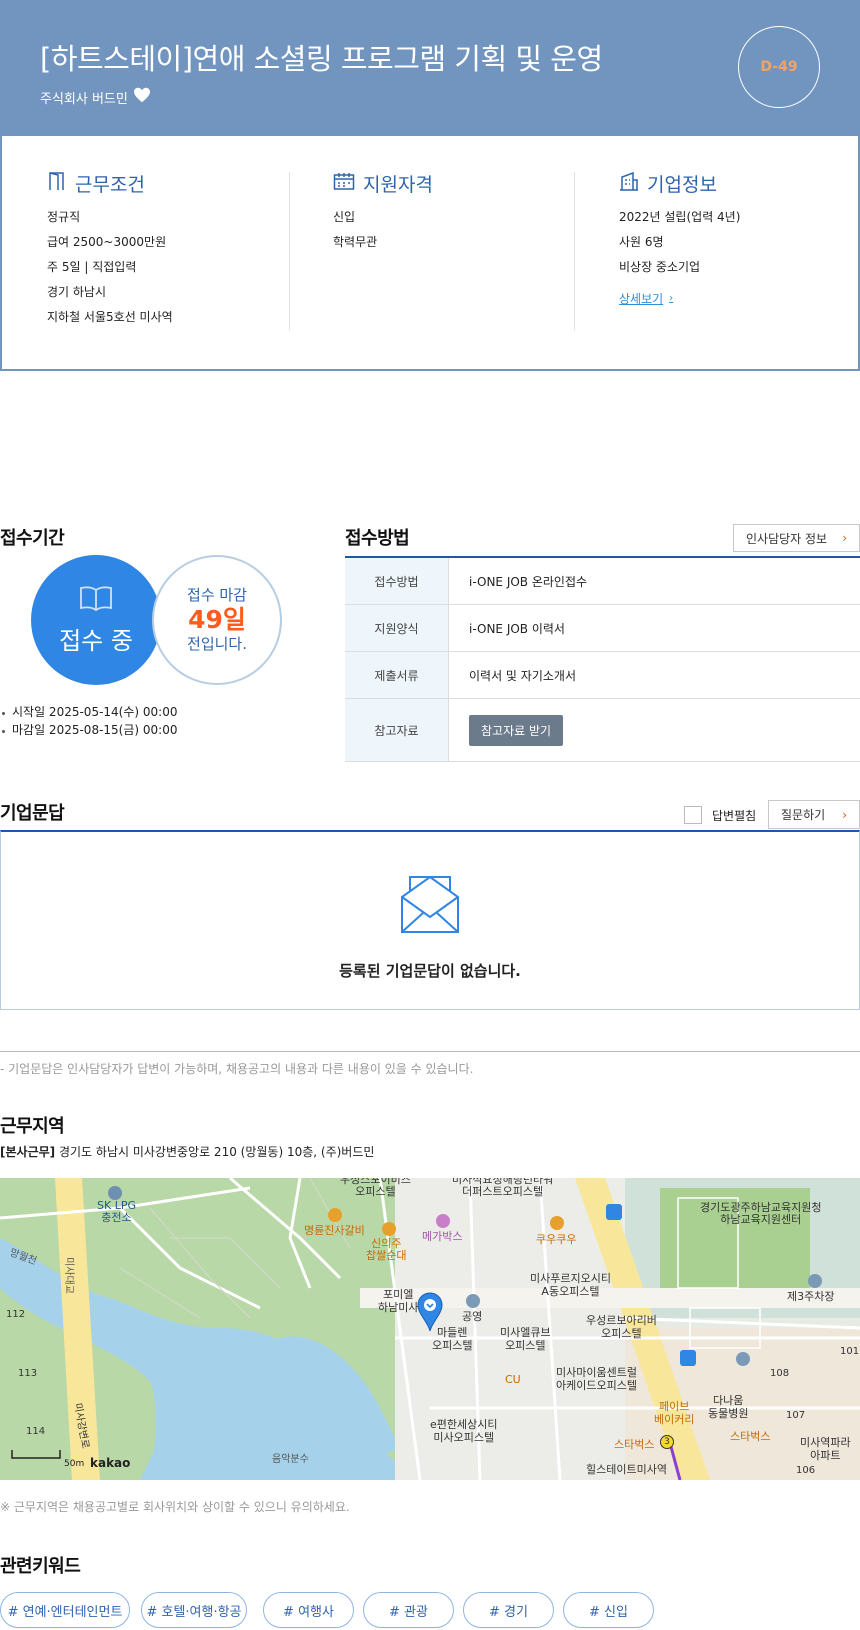 Image resolution: width=860 pixels, height=1630 pixels. I want to click on building-icon, so click(629, 183).